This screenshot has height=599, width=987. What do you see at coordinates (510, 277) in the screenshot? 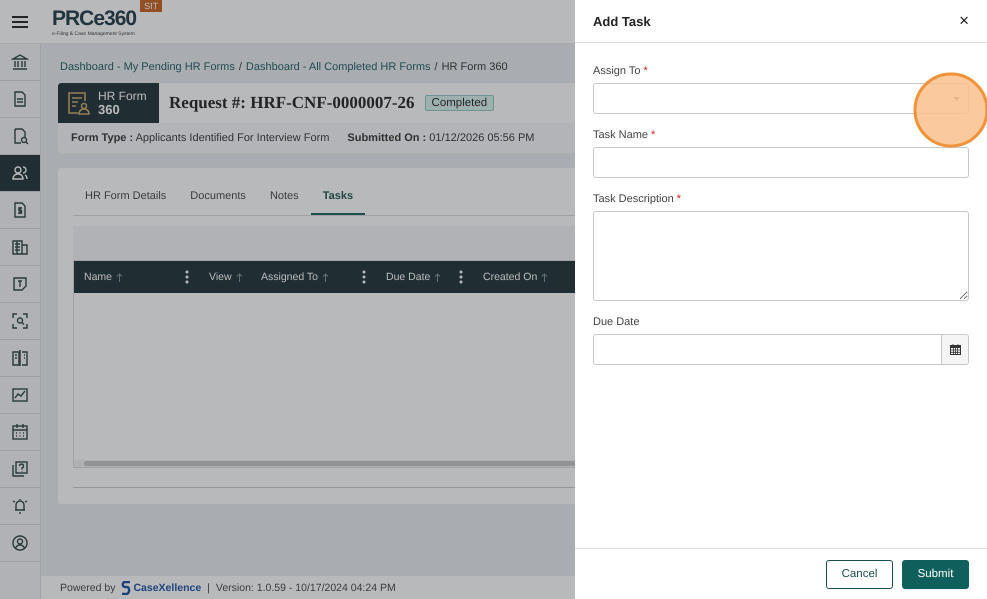
I see `column-header: Created On` at bounding box center [510, 277].